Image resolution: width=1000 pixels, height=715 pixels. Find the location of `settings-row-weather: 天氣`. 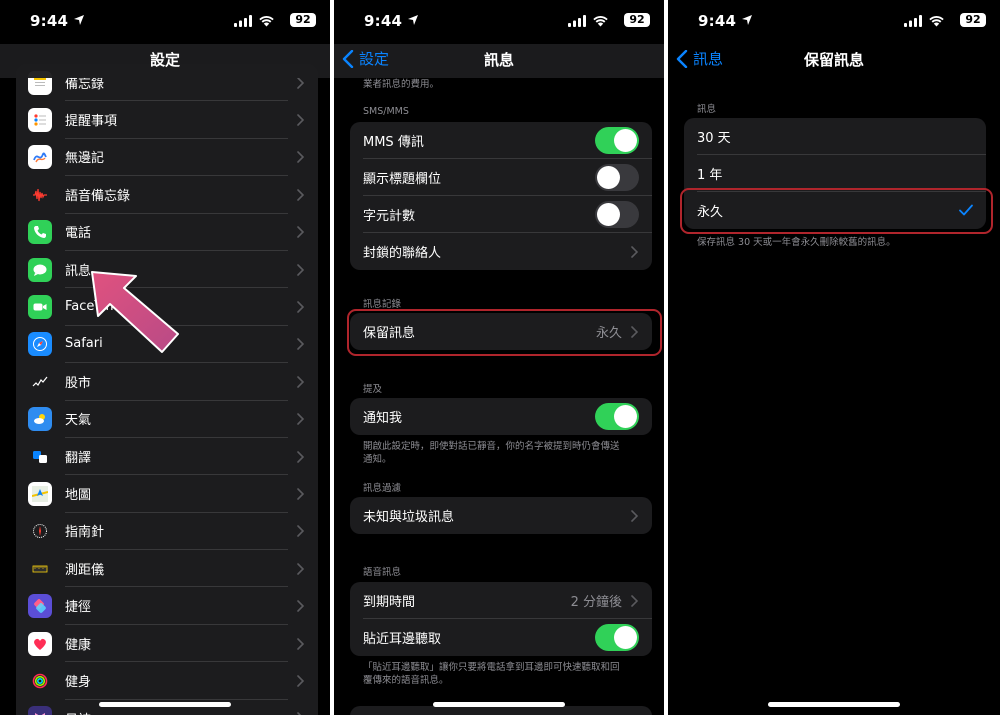

settings-row-weather: 天氣 is located at coordinates (167, 419).